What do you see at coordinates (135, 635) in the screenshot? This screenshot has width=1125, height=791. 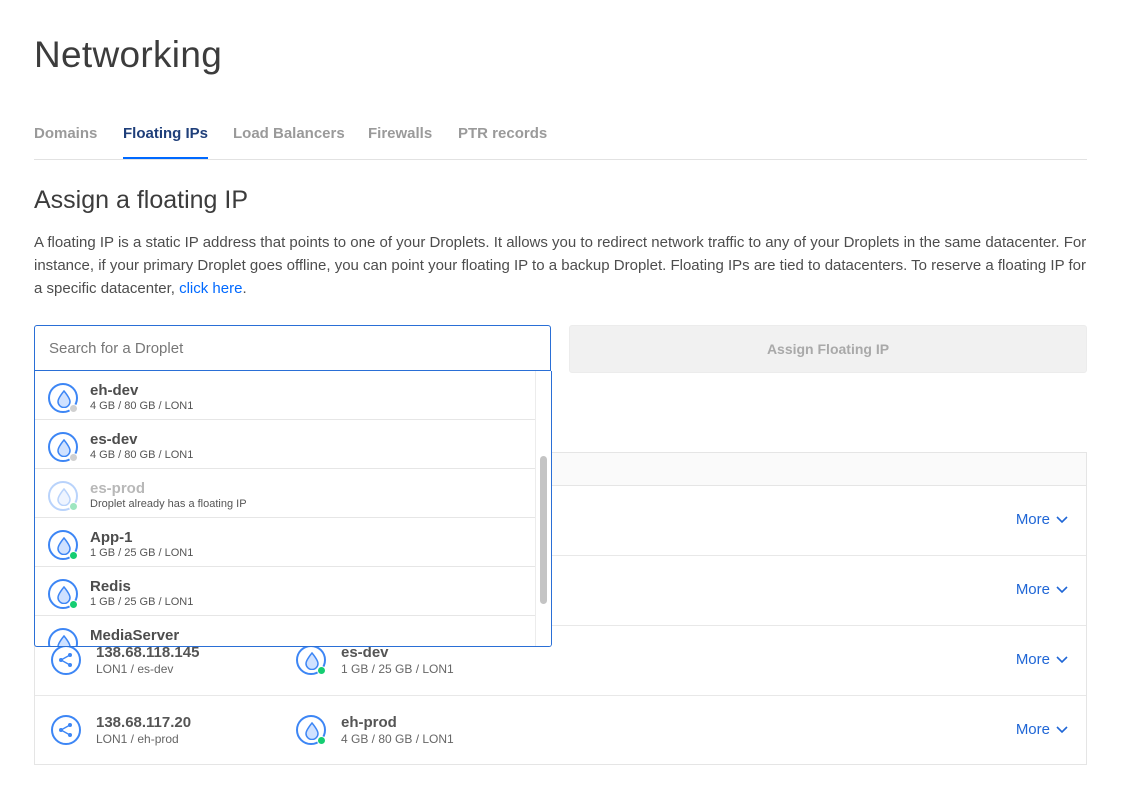 I see `dropdown-item-name: MediaServer` at bounding box center [135, 635].